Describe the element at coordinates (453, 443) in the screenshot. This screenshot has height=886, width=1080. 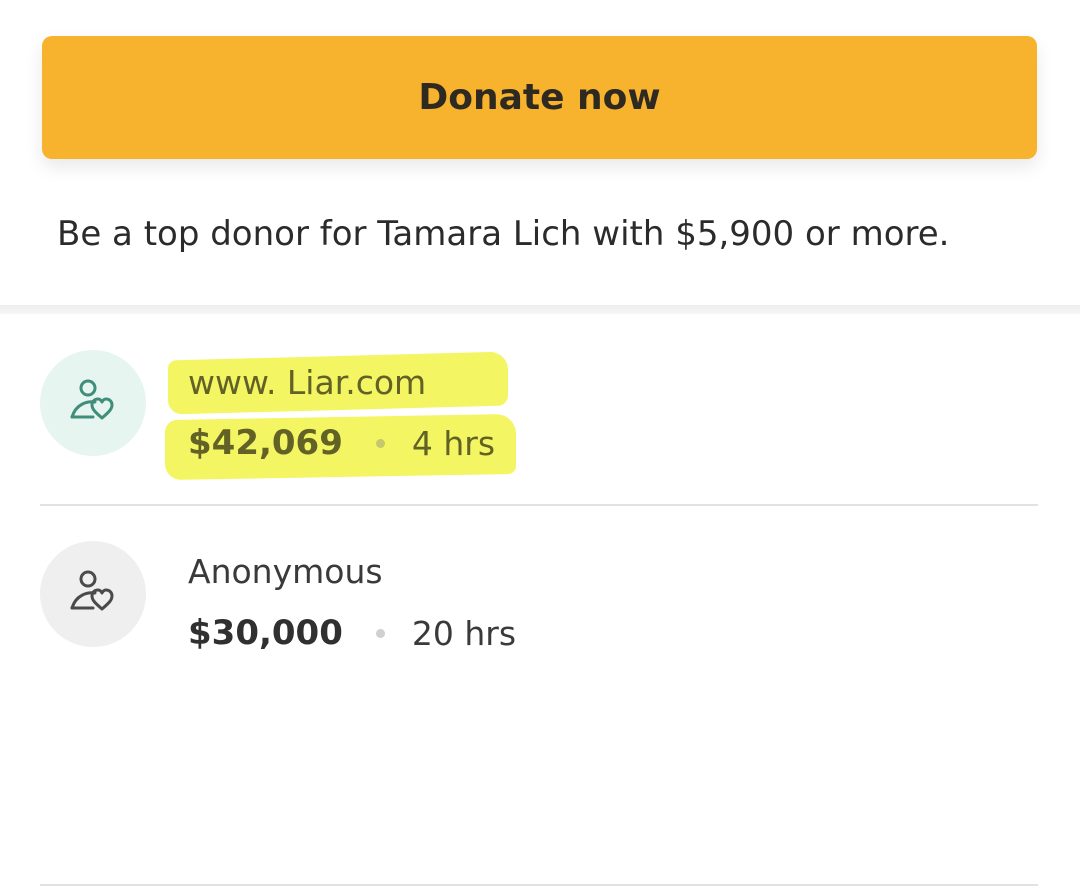
I see `donation-time: 4 hrs` at that location.